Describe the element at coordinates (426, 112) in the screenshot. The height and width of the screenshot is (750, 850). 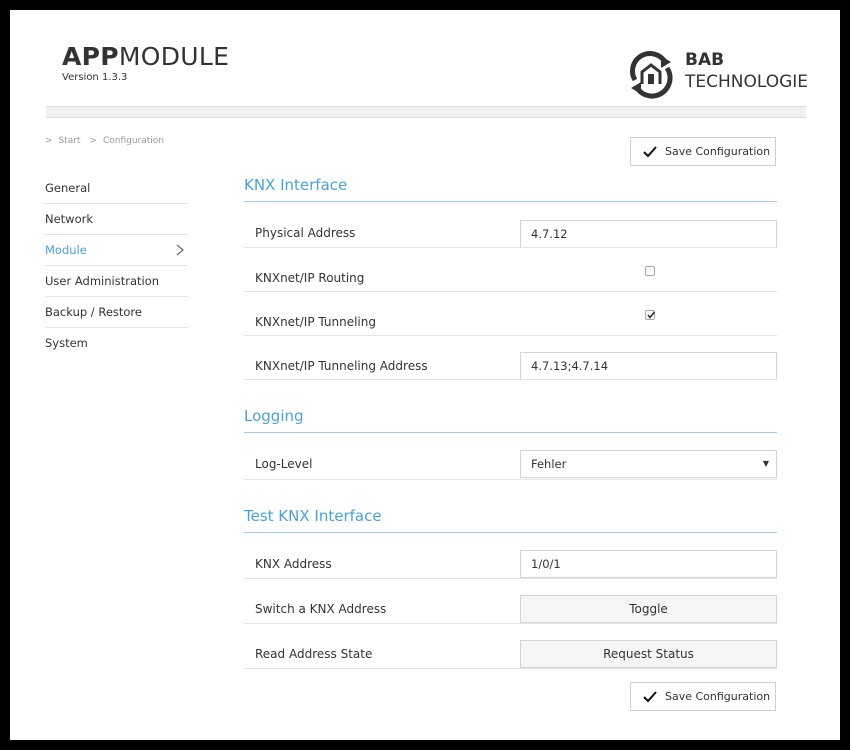
I see `header-divider` at that location.